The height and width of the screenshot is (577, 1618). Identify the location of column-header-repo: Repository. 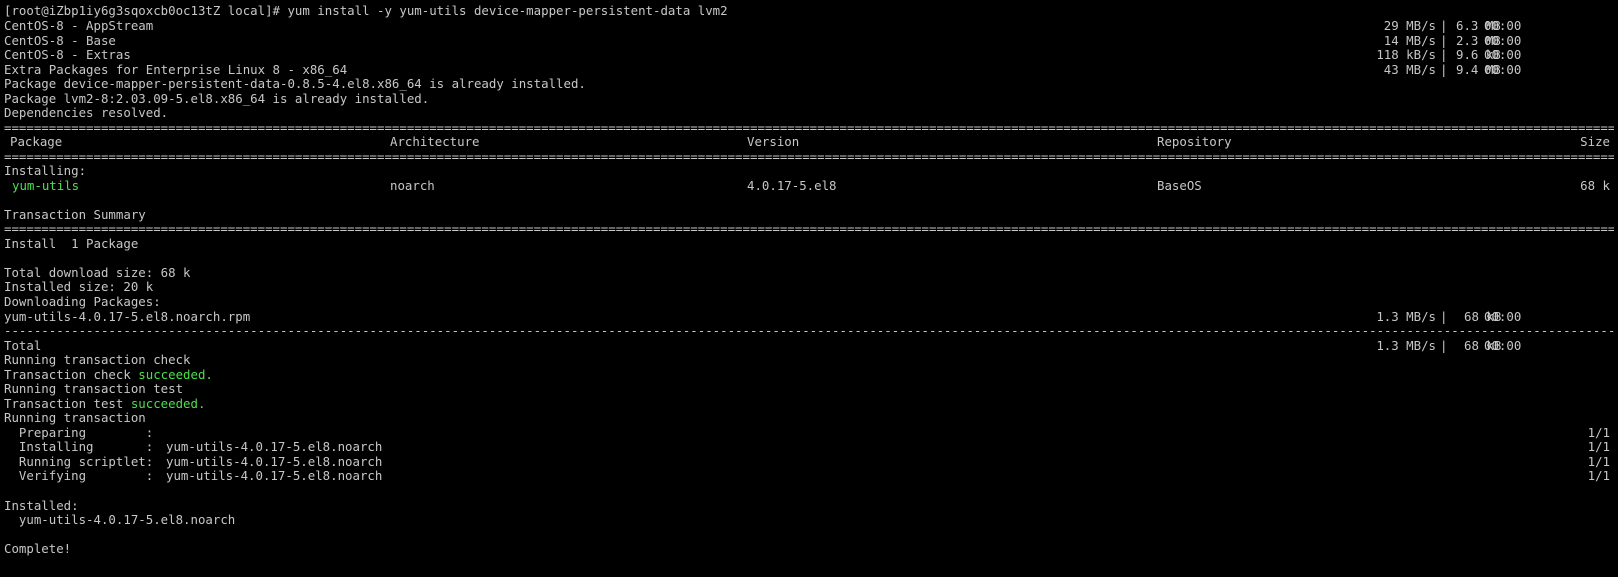
(1194, 141).